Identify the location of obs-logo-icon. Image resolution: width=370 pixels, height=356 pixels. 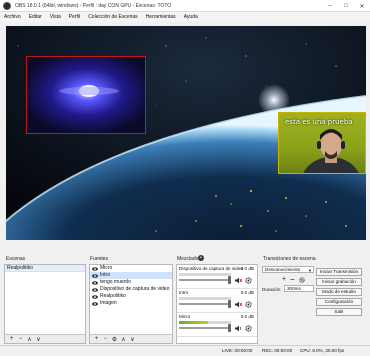
(7, 5).